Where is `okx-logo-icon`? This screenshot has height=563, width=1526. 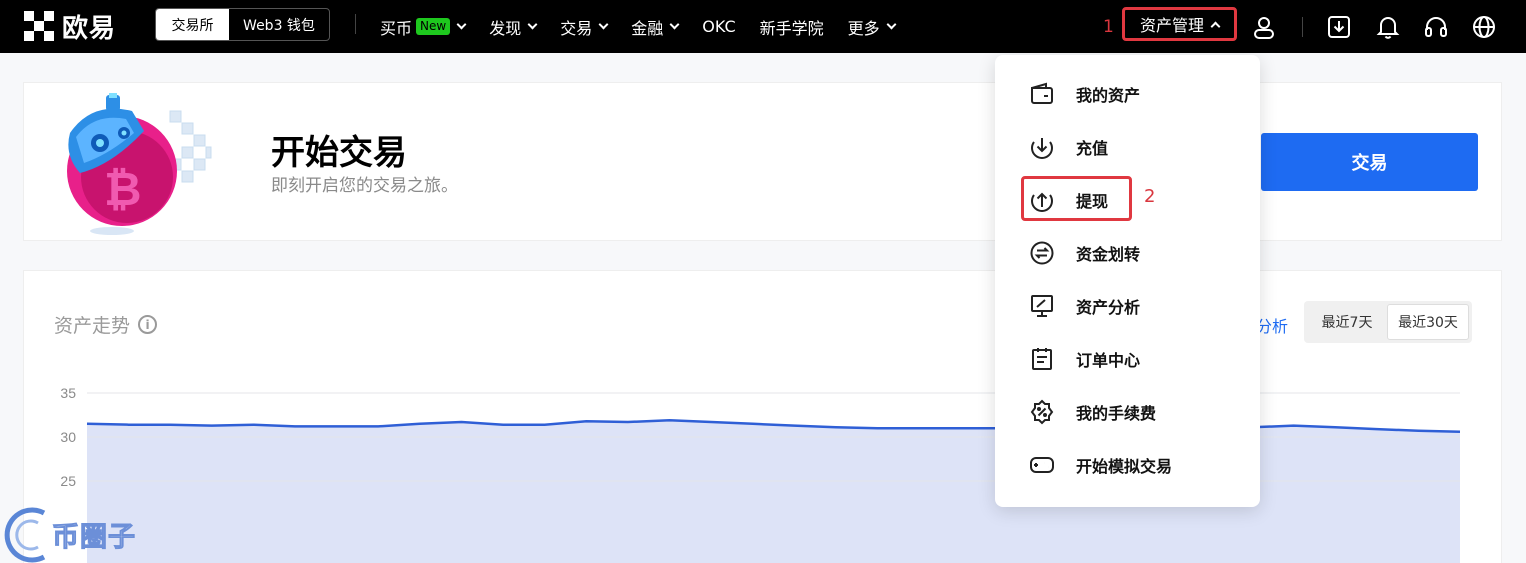 okx-logo-icon is located at coordinates (39, 26).